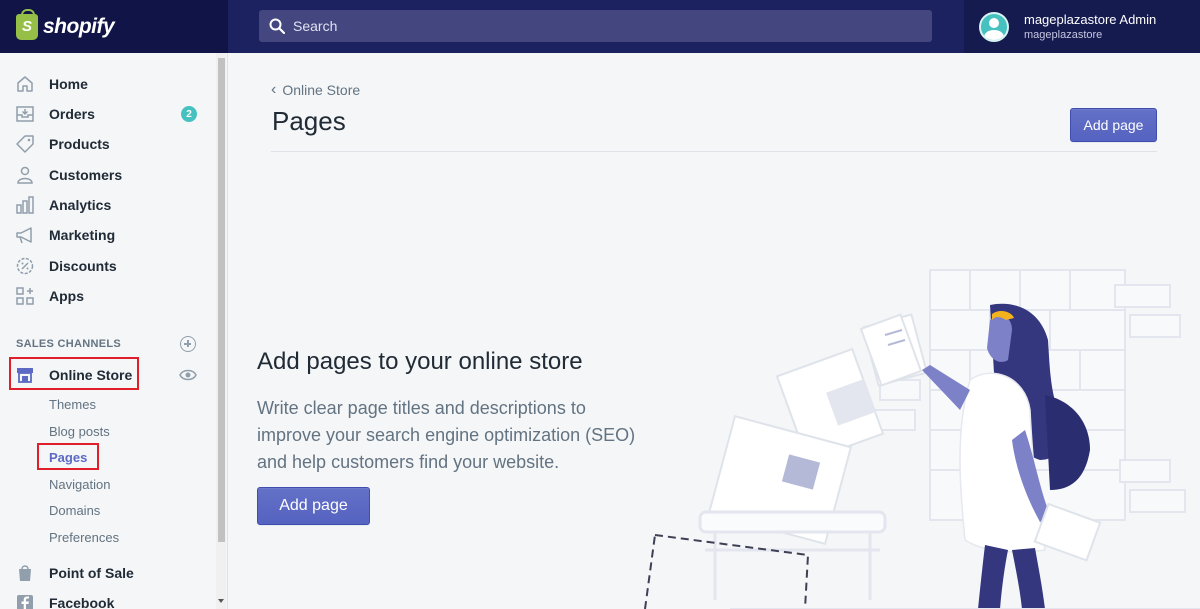  What do you see at coordinates (313, 506) in the screenshot?
I see `add-page-button: Add page` at bounding box center [313, 506].